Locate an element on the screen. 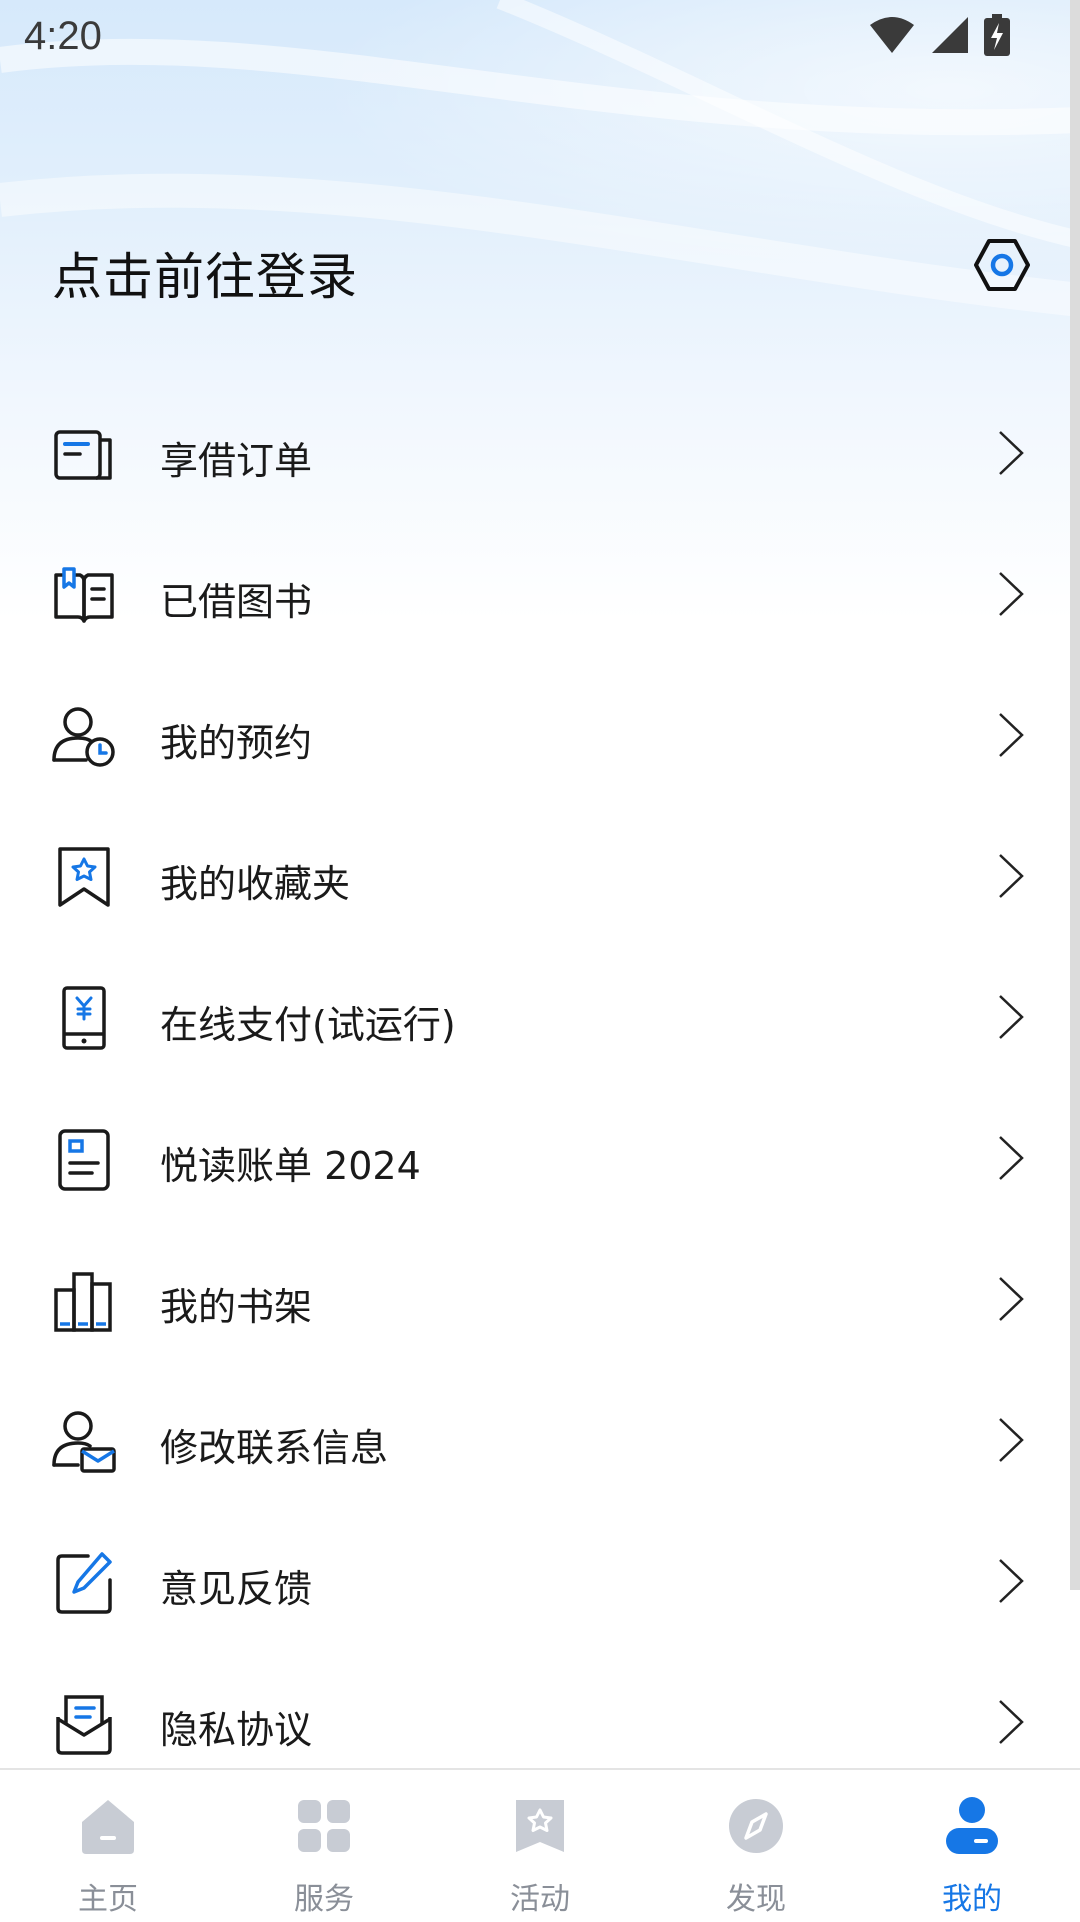  profile-icon is located at coordinates (972, 1825).